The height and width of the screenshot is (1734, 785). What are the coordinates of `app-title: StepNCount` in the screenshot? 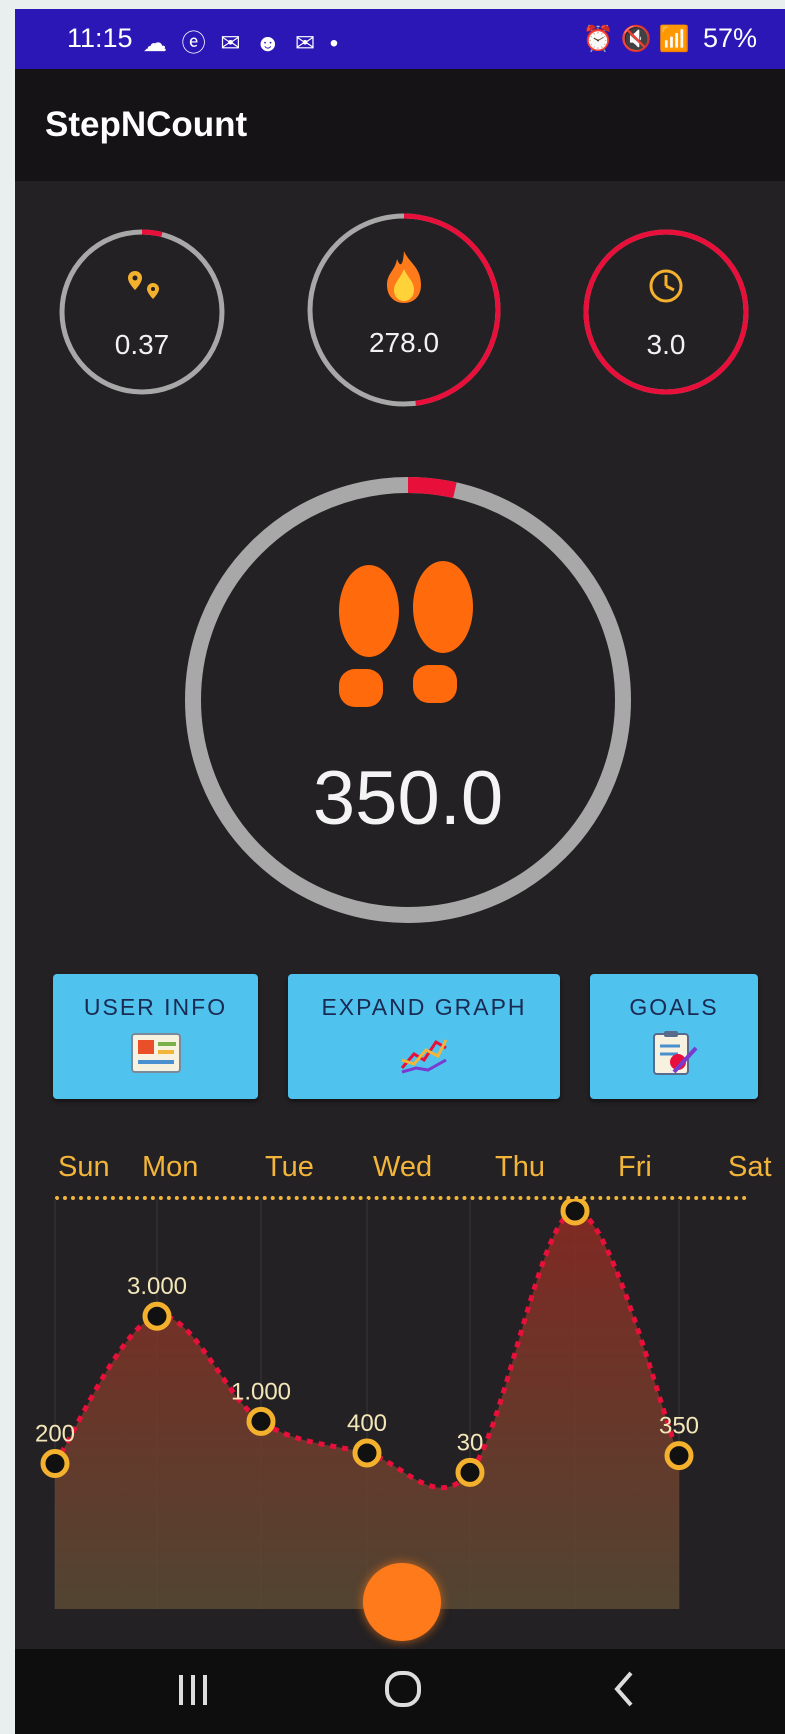 It's located at (146, 124).